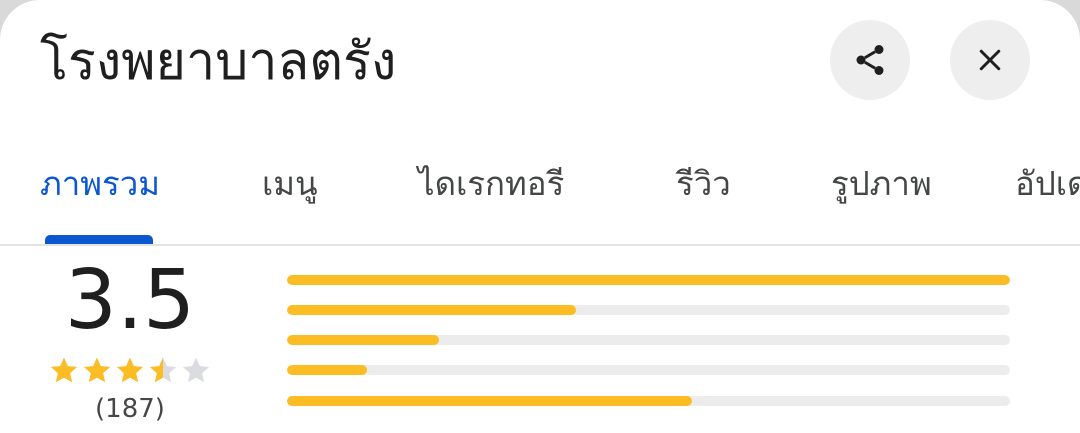 This screenshot has width=1080, height=433. What do you see at coordinates (163, 371) in the screenshot?
I see `star-half-icon` at bounding box center [163, 371].